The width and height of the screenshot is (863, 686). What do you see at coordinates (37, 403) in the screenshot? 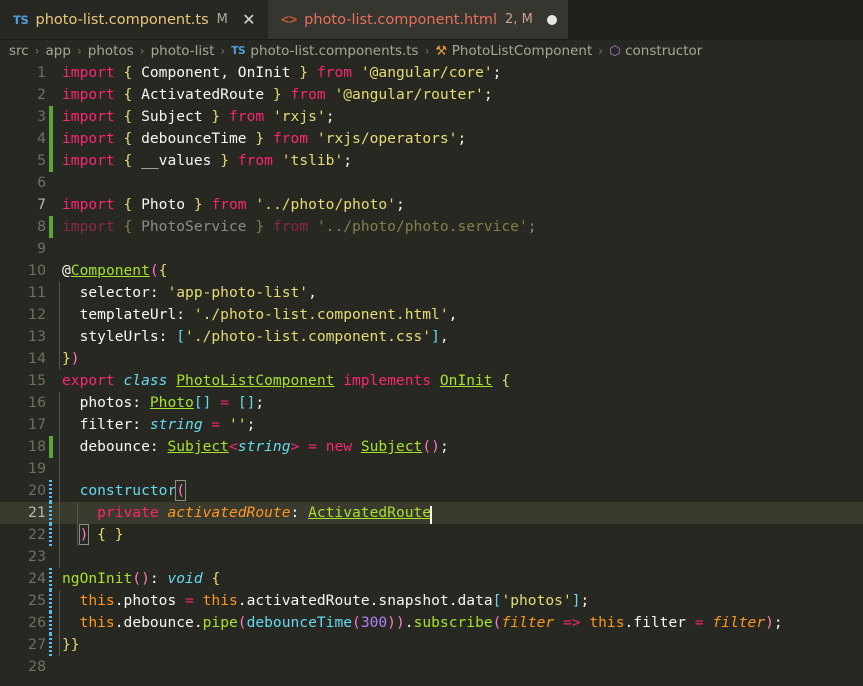
I see `line-number: 16` at bounding box center [37, 403].